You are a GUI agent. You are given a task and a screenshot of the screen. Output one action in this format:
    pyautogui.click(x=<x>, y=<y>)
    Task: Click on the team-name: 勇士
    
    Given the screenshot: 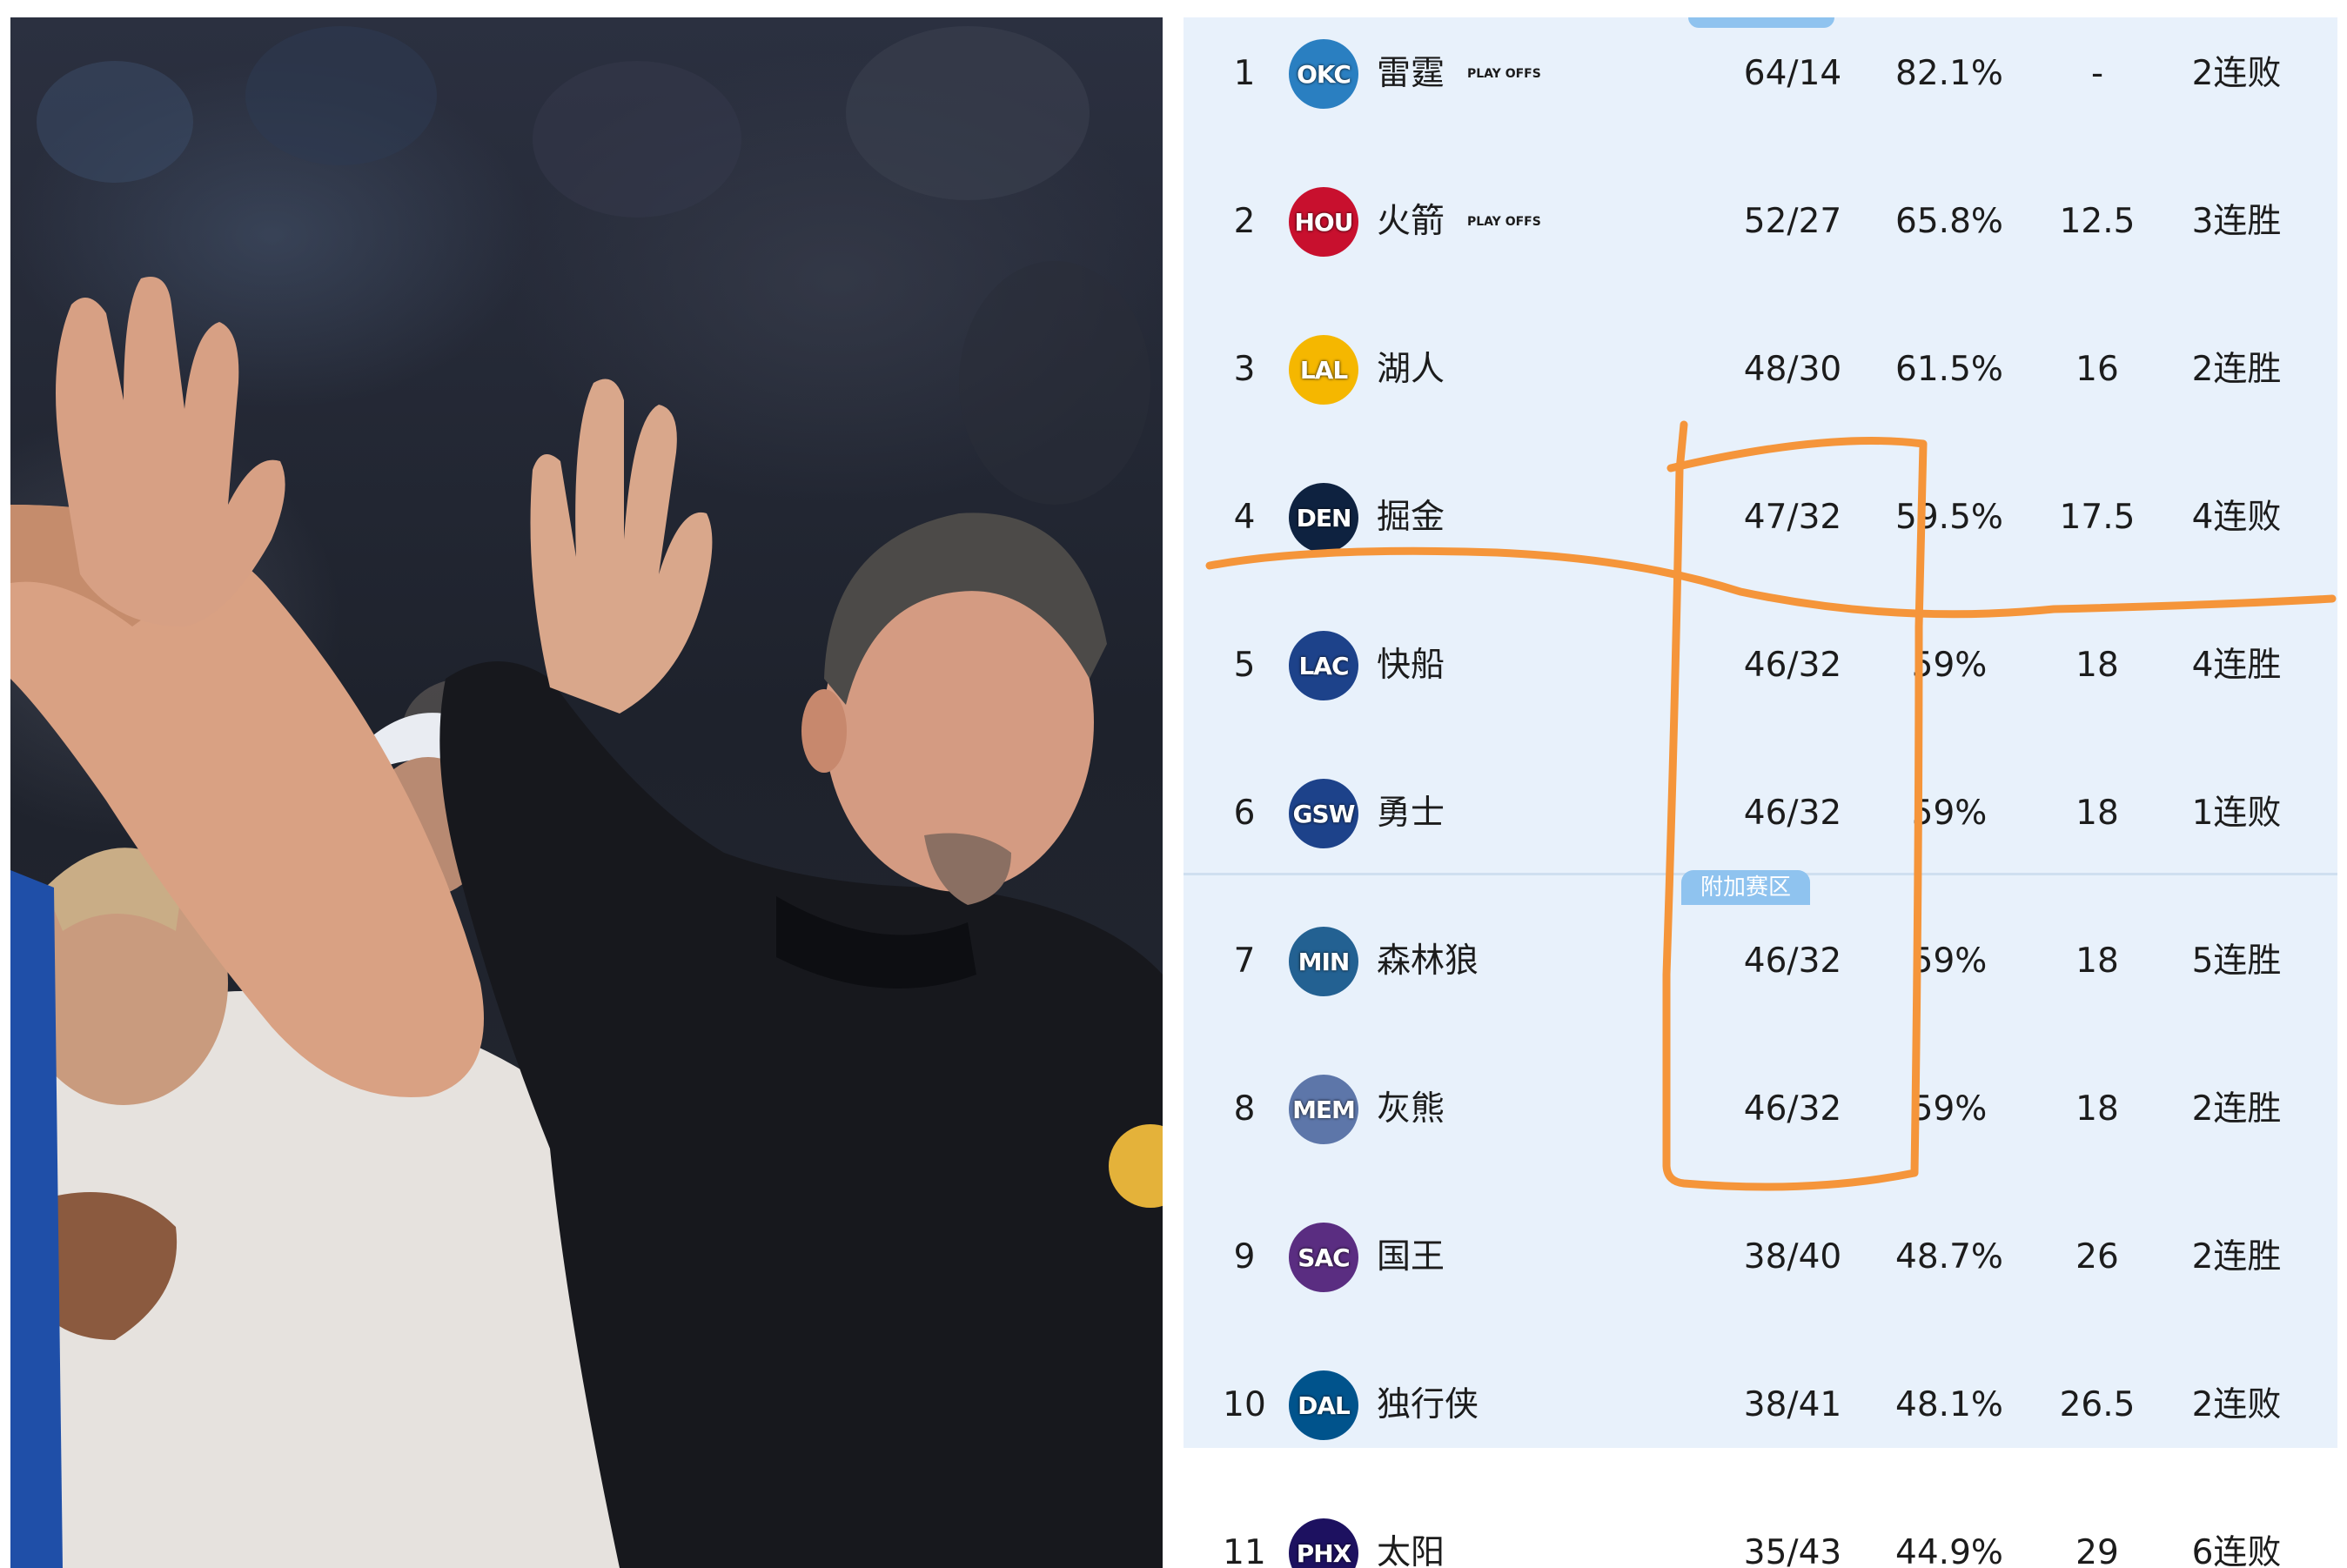 What is the action you would take?
    pyautogui.click(x=1411, y=814)
    